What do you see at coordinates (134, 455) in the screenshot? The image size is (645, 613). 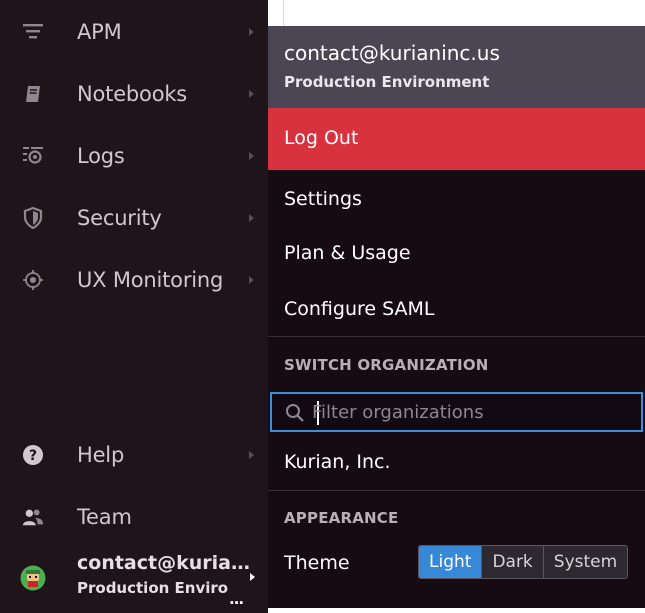 I see `sidebar-item-help: ? Help` at bounding box center [134, 455].